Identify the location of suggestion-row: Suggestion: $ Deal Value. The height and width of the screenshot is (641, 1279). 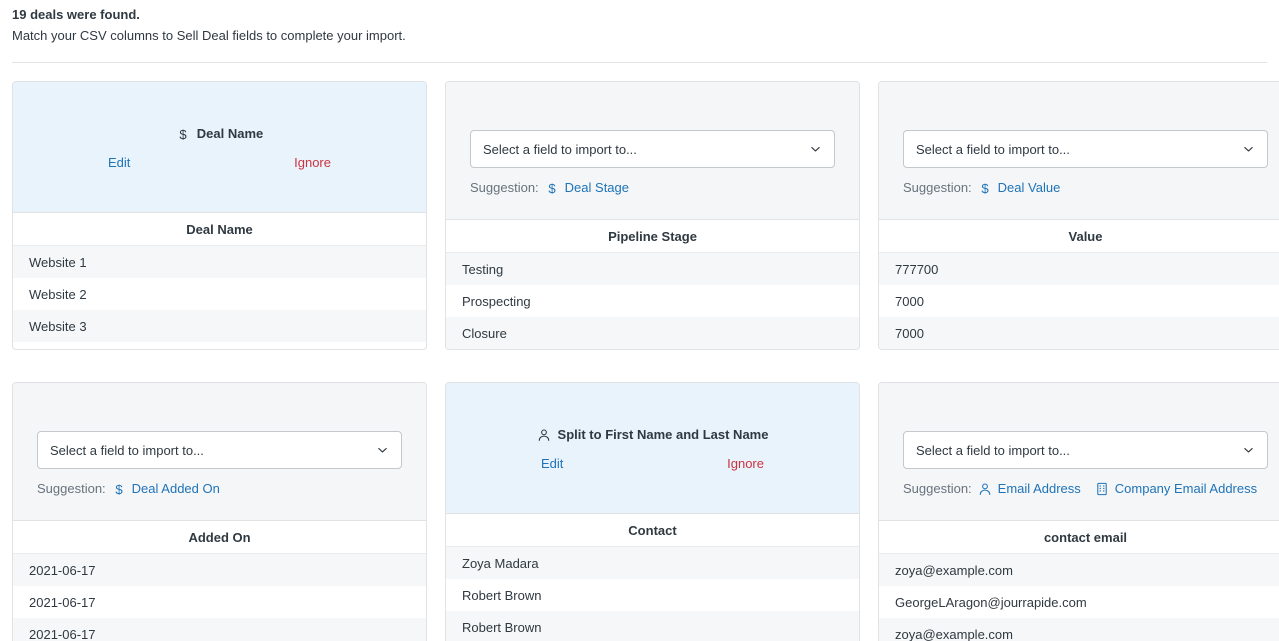
(1085, 187).